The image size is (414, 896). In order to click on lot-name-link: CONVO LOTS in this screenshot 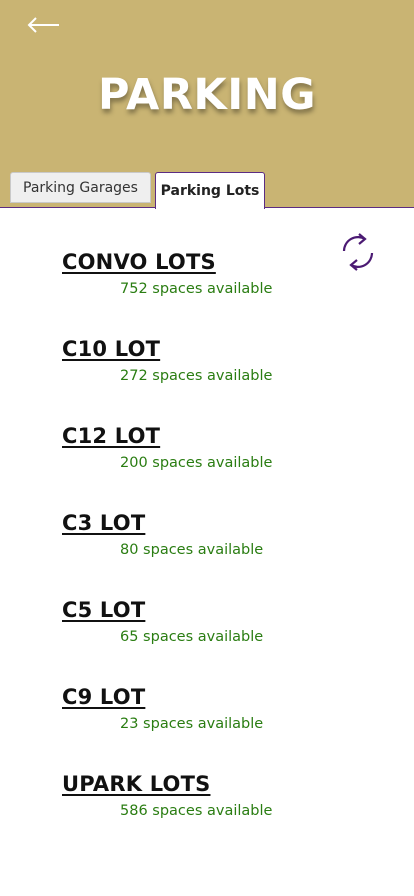, I will do `click(139, 262)`.